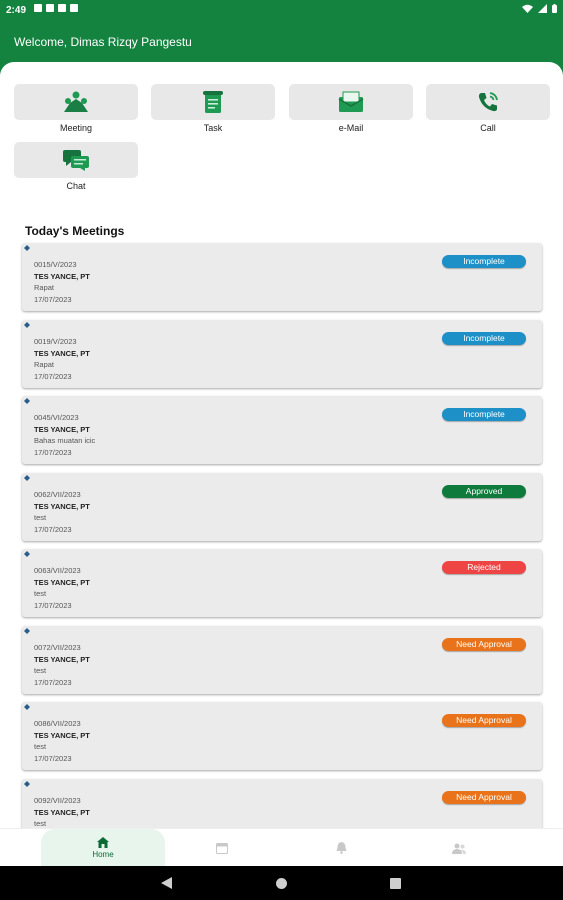 This screenshot has width=563, height=900. I want to click on email-icon, so click(351, 101).